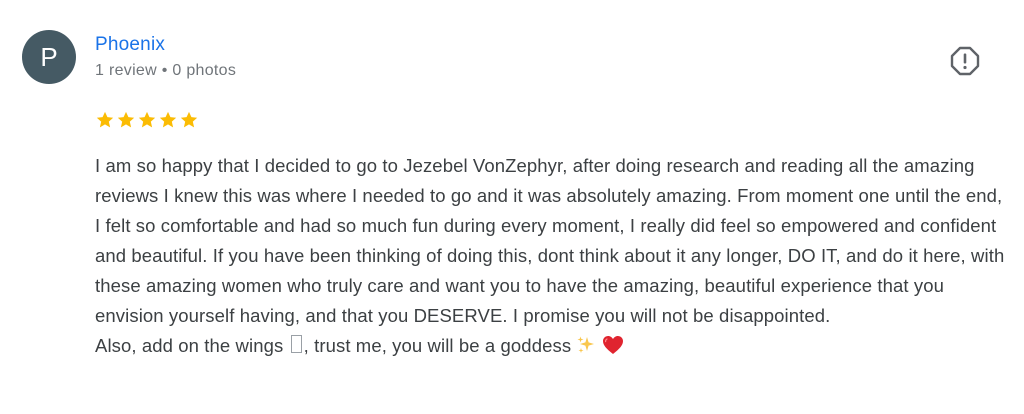  What do you see at coordinates (586, 344) in the screenshot?
I see `sparkles-icon` at bounding box center [586, 344].